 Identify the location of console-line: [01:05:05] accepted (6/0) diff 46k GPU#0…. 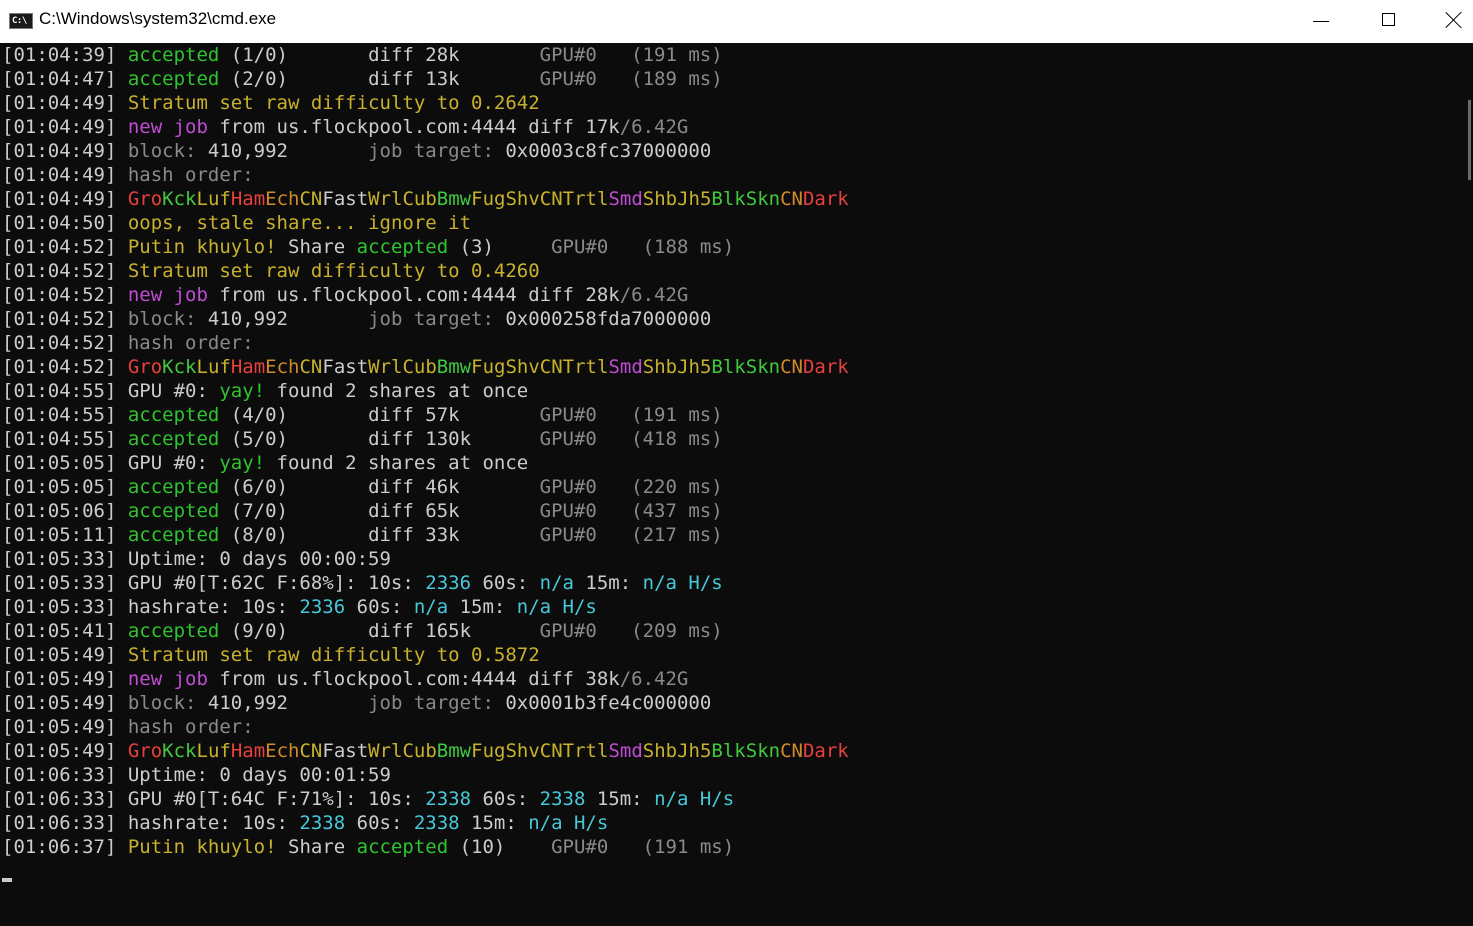
(425, 487).